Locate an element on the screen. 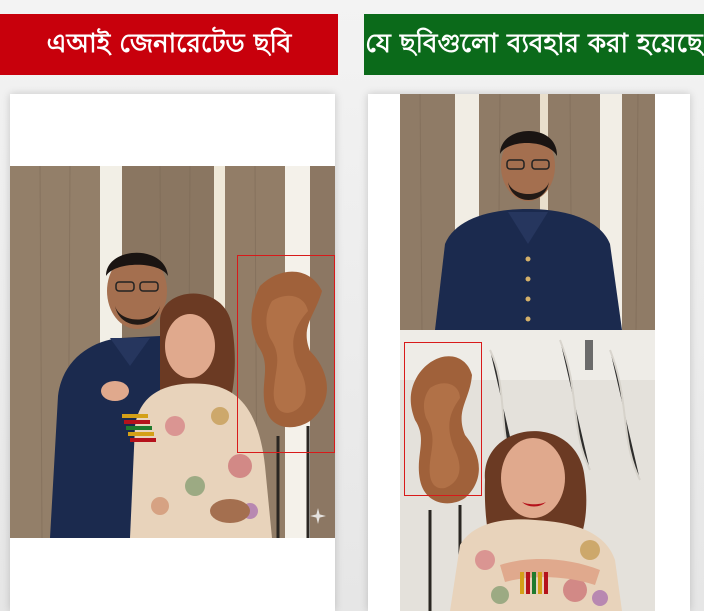 The image size is (704, 611). source-images-title: যে ছবিগুলো ব্যবহার করা হয়েছে is located at coordinates (534, 44).